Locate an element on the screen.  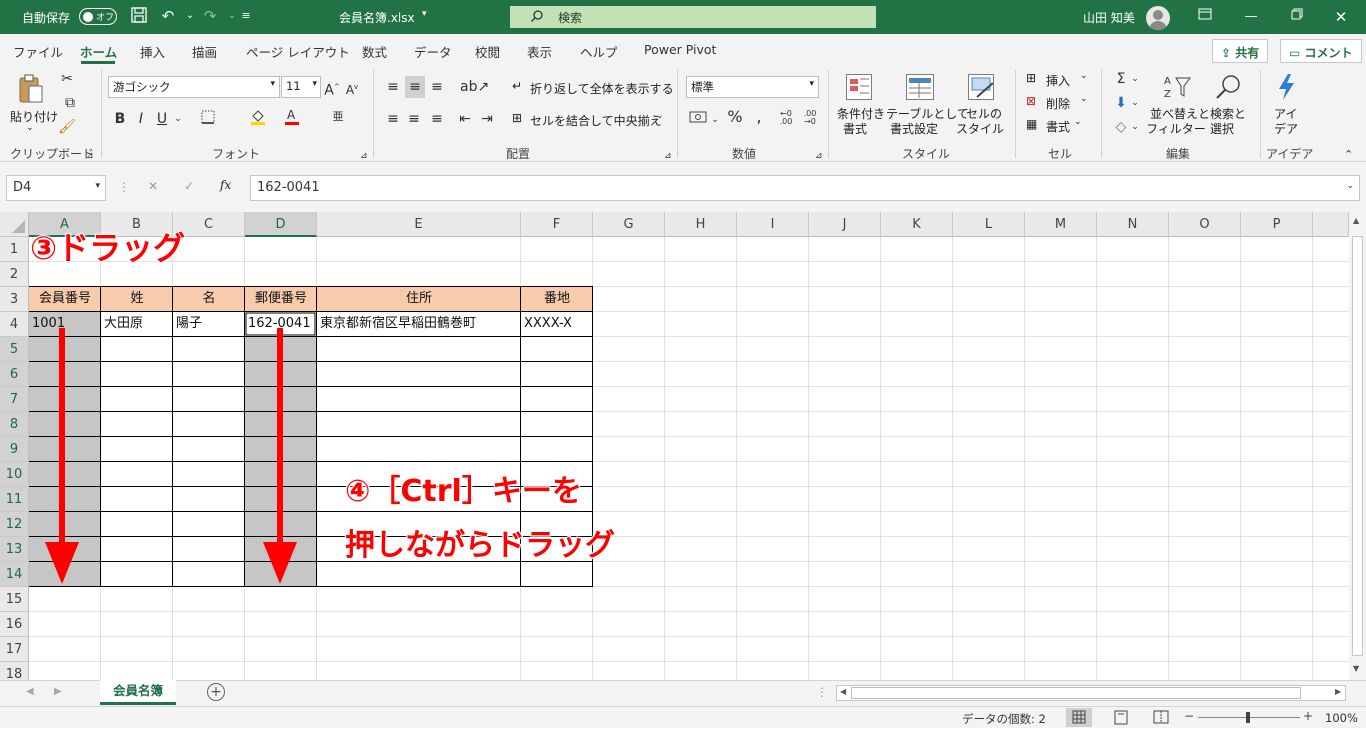
borders-icon is located at coordinates (208, 119).